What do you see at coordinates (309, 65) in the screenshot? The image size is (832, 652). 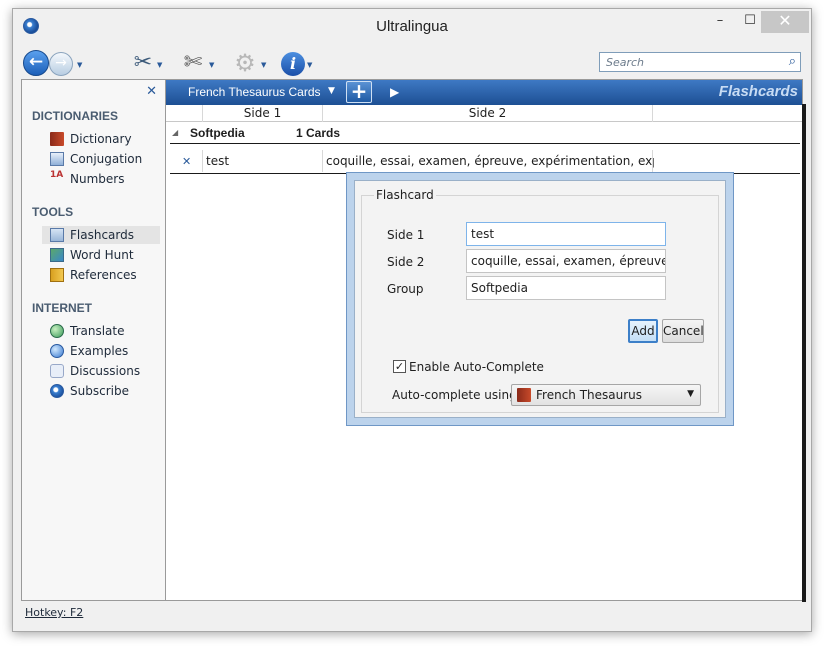 I see `info-dropdown-icon: ▼` at bounding box center [309, 65].